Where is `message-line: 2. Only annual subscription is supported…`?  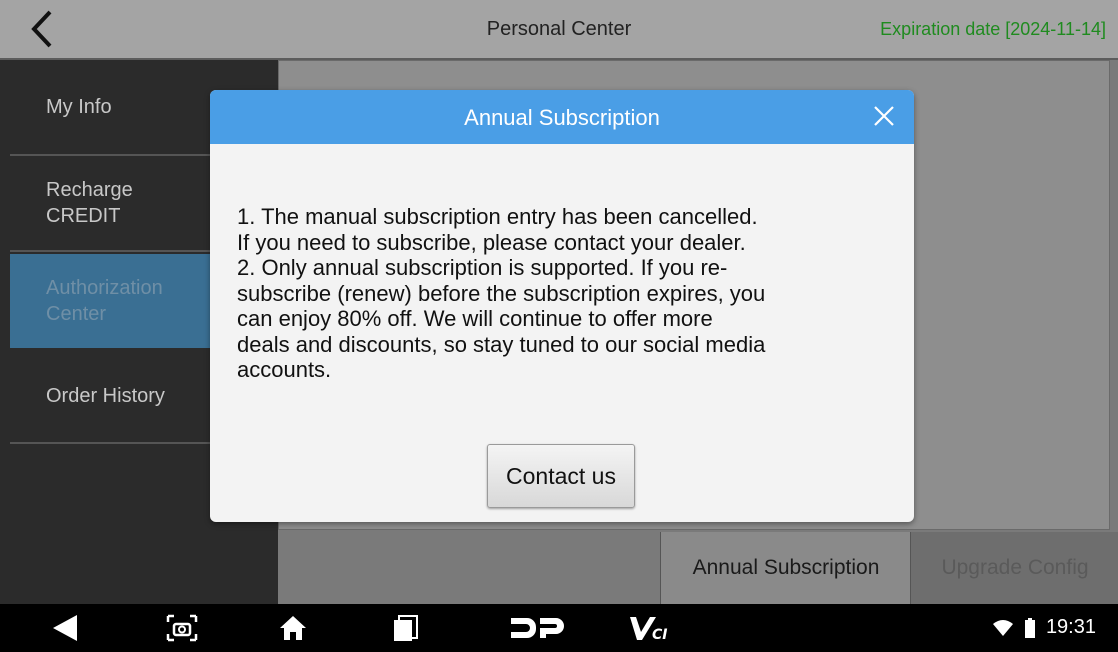
message-line: 2. Only annual subscription is supported… is located at coordinates (482, 267).